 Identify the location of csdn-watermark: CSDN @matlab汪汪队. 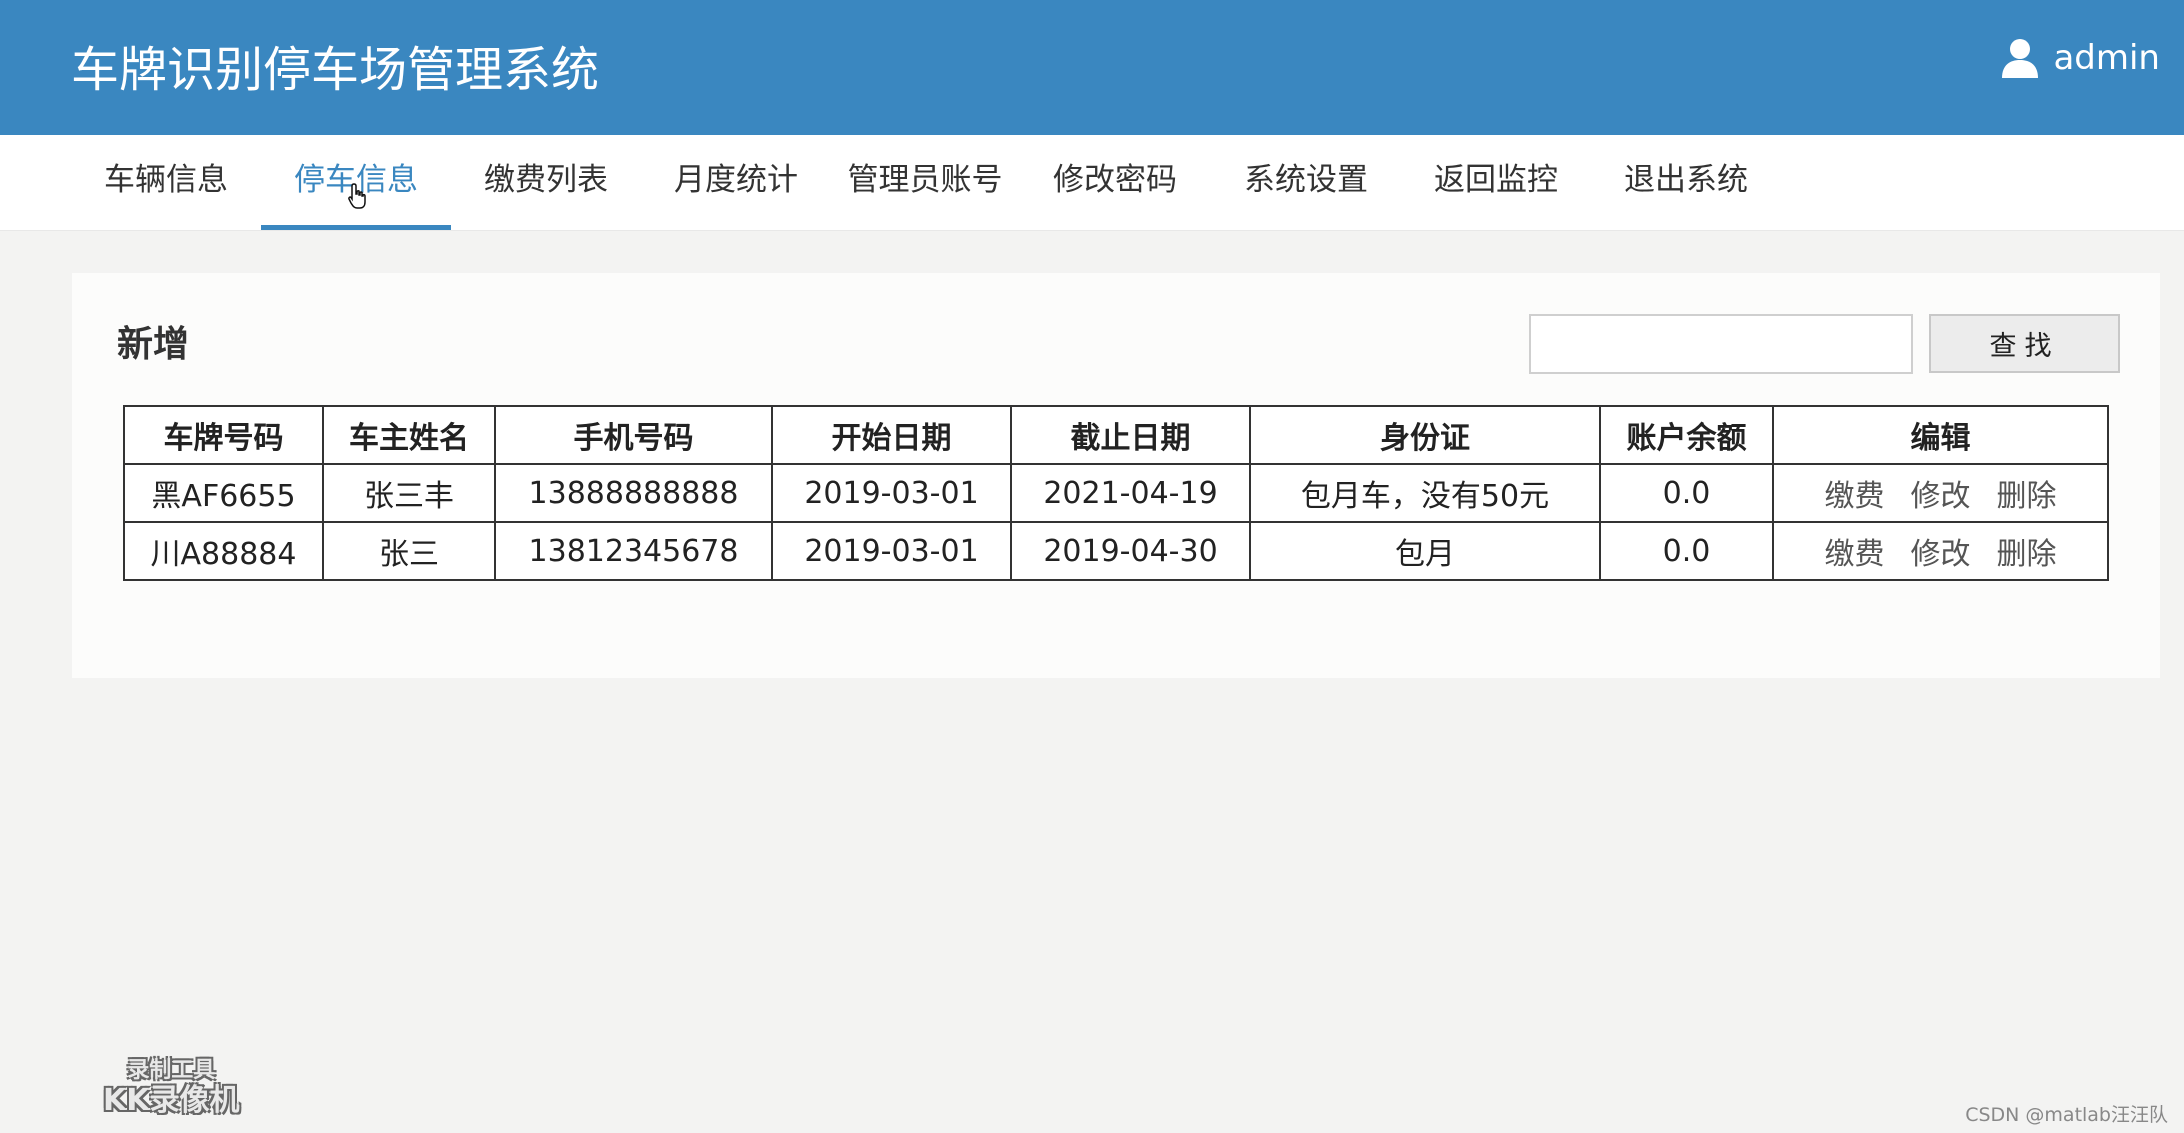
(2066, 1115).